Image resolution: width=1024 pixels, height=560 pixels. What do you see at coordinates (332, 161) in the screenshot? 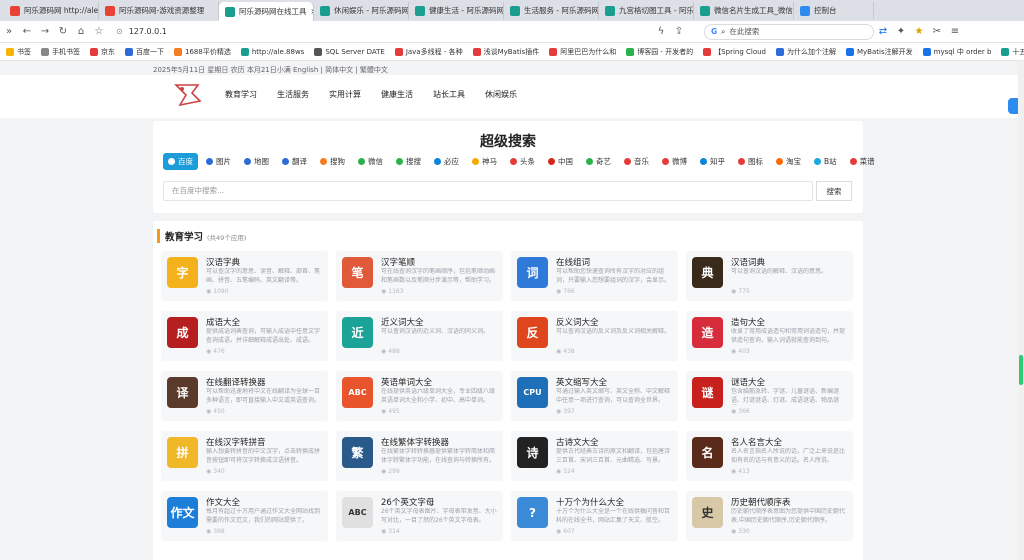
I see `search-engine-tab: 搜狗` at bounding box center [332, 161].